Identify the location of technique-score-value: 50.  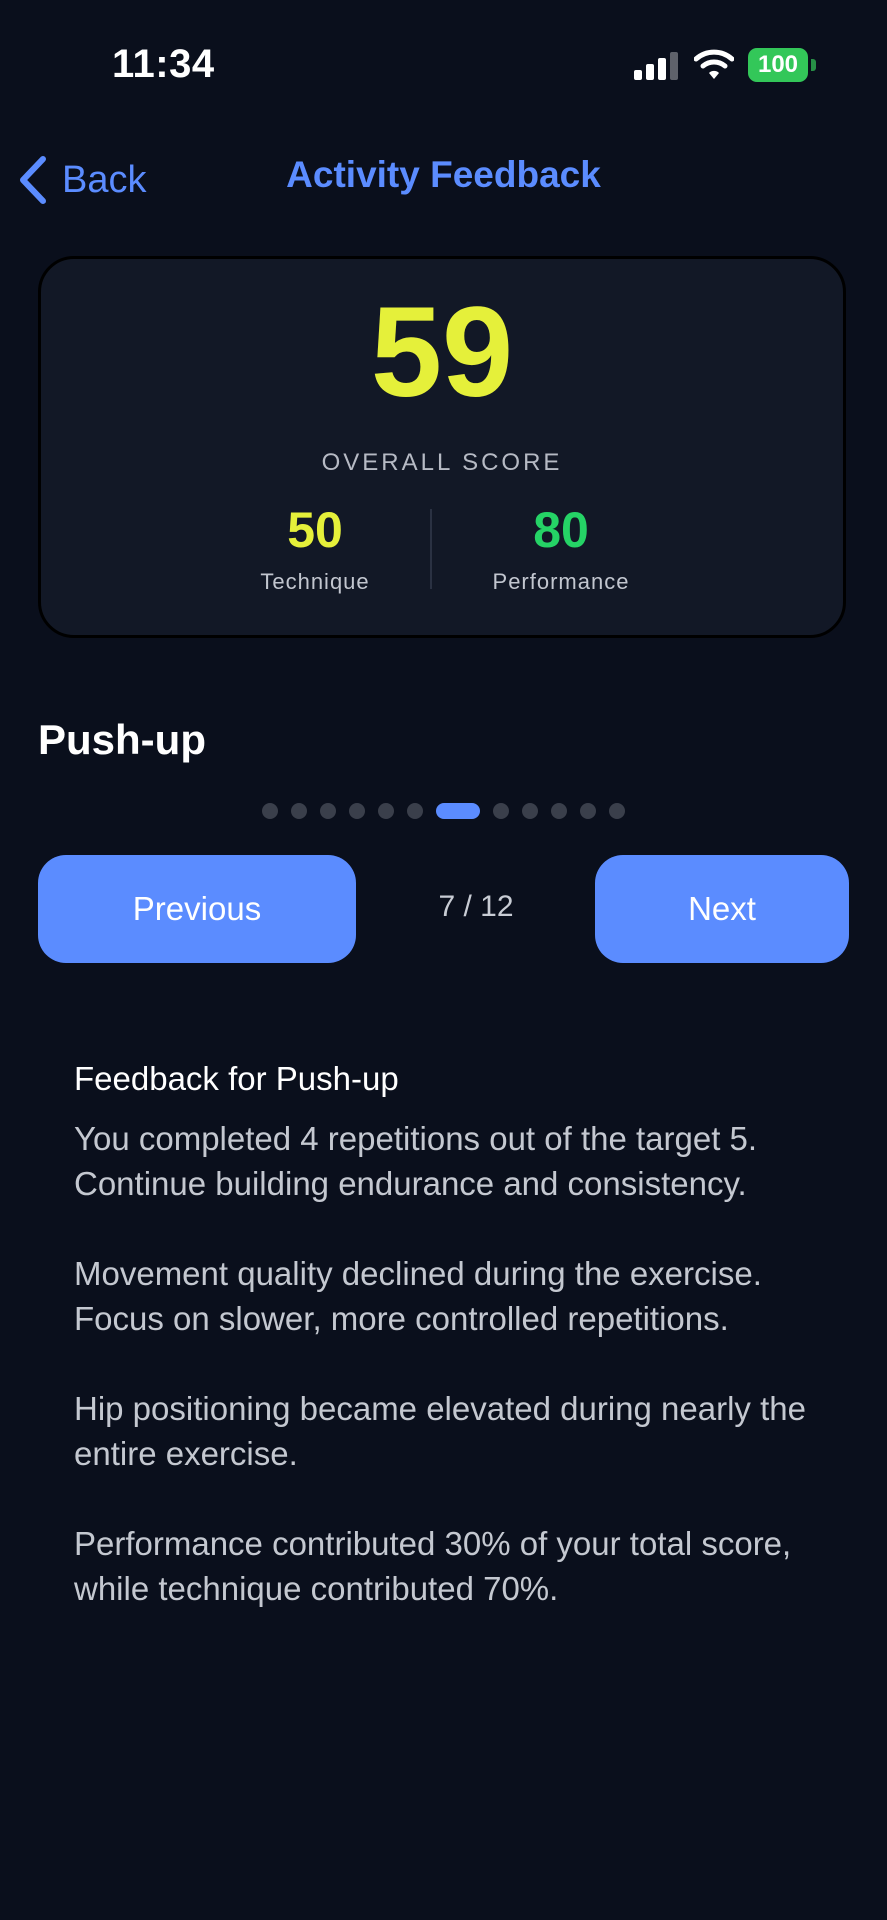
(315, 530).